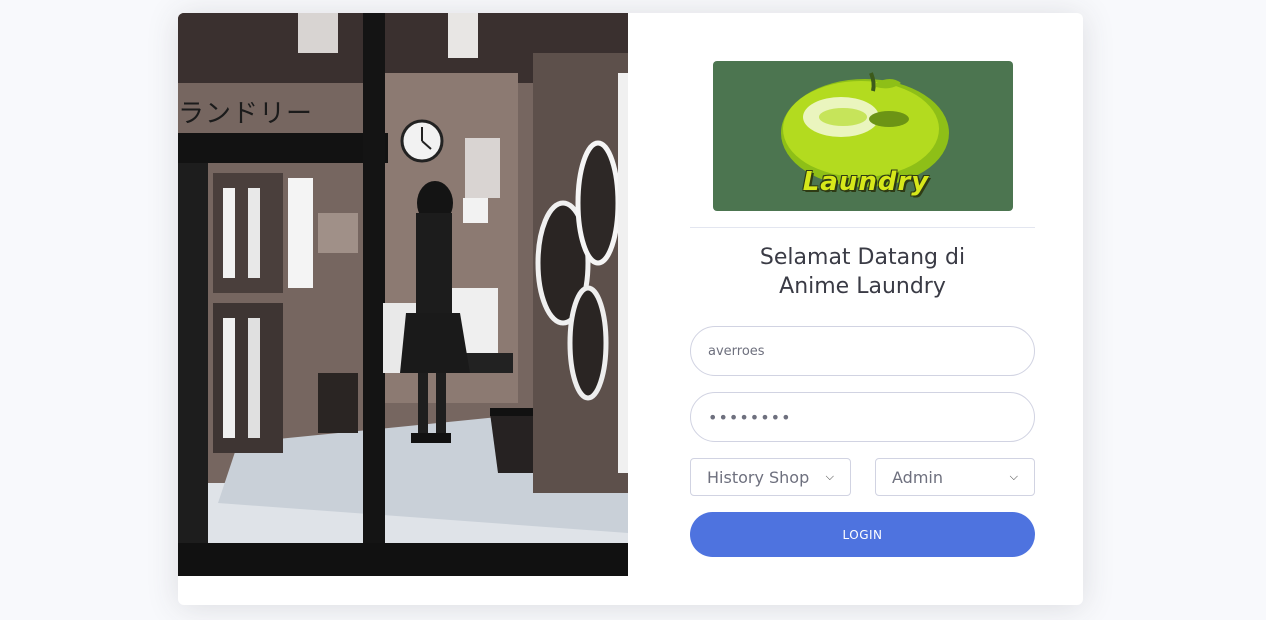 This screenshot has height=620, width=1266. What do you see at coordinates (862, 272) in the screenshot?
I see `welcome-heading: Selamat Datang di Anime Laundry` at bounding box center [862, 272].